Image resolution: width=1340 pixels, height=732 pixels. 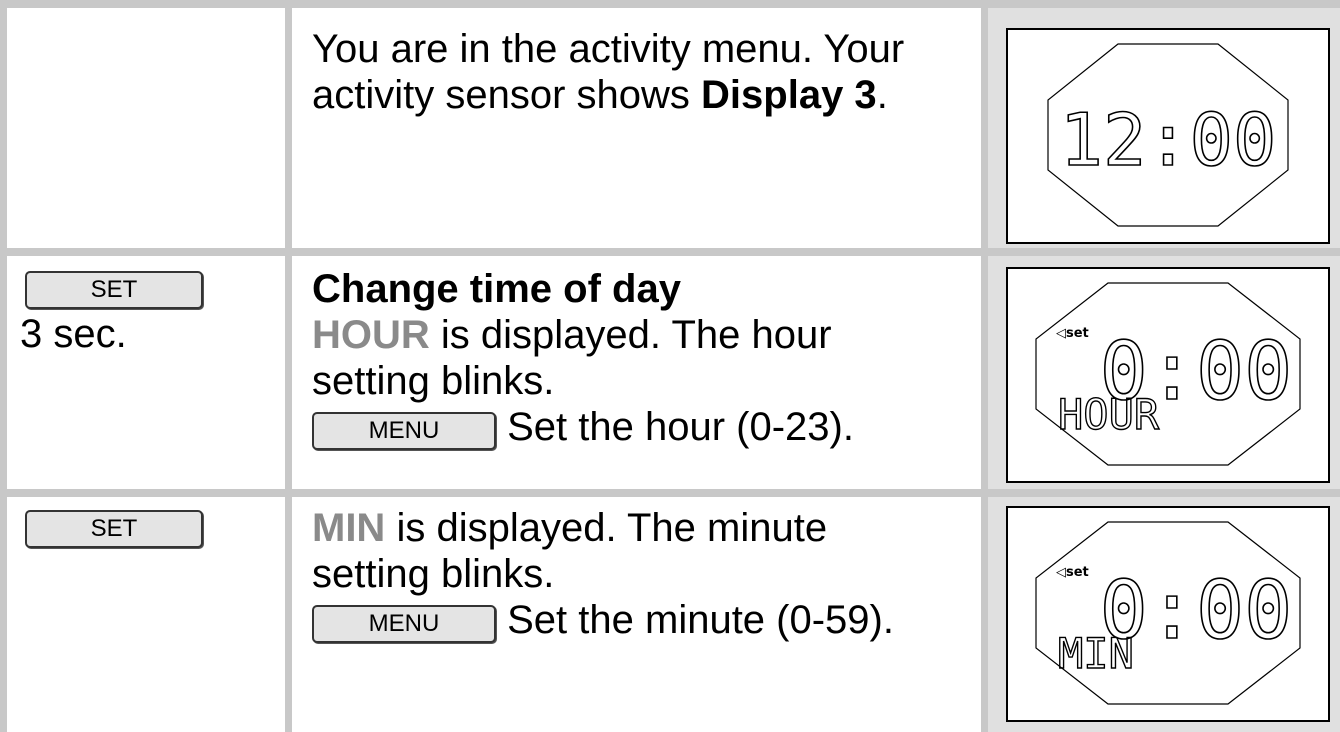 What do you see at coordinates (349, 528) in the screenshot?
I see `min-keyword: MIN` at bounding box center [349, 528].